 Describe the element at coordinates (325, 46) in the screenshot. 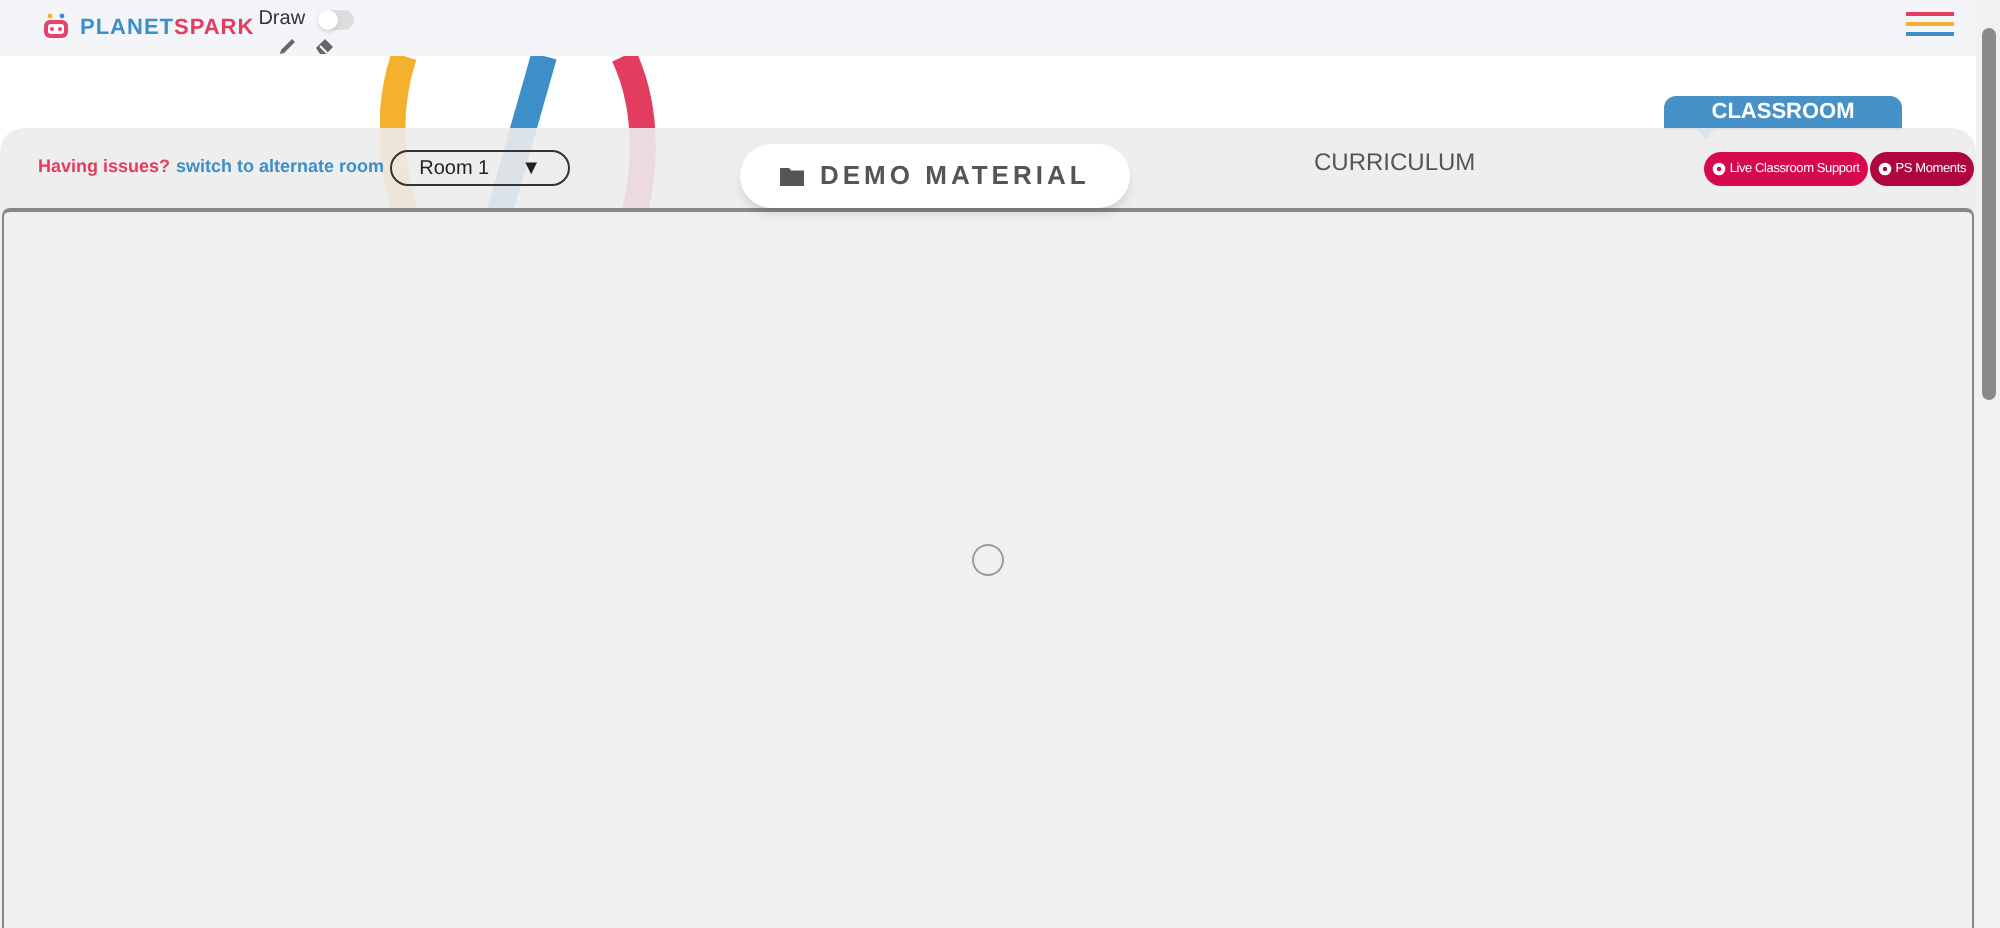

I see `eraser-icon` at that location.